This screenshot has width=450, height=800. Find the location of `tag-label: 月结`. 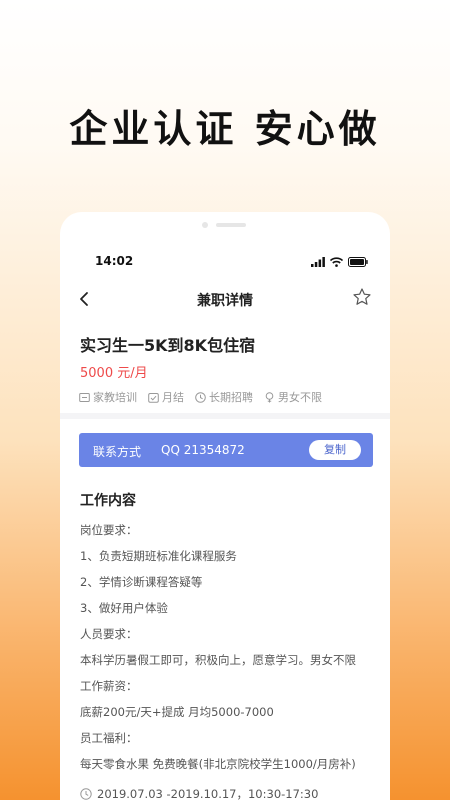

tag-label: 月结 is located at coordinates (173, 397).